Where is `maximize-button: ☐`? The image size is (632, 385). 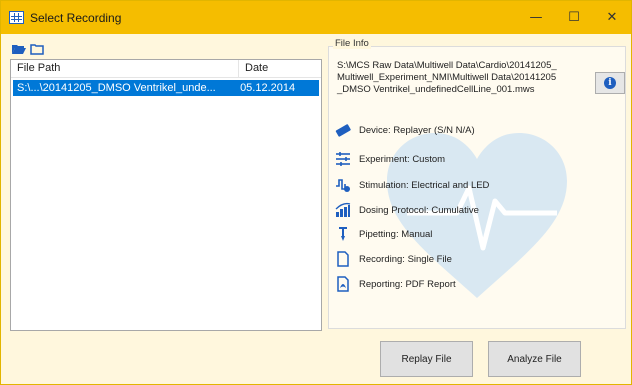 maximize-button: ☐ is located at coordinates (574, 17).